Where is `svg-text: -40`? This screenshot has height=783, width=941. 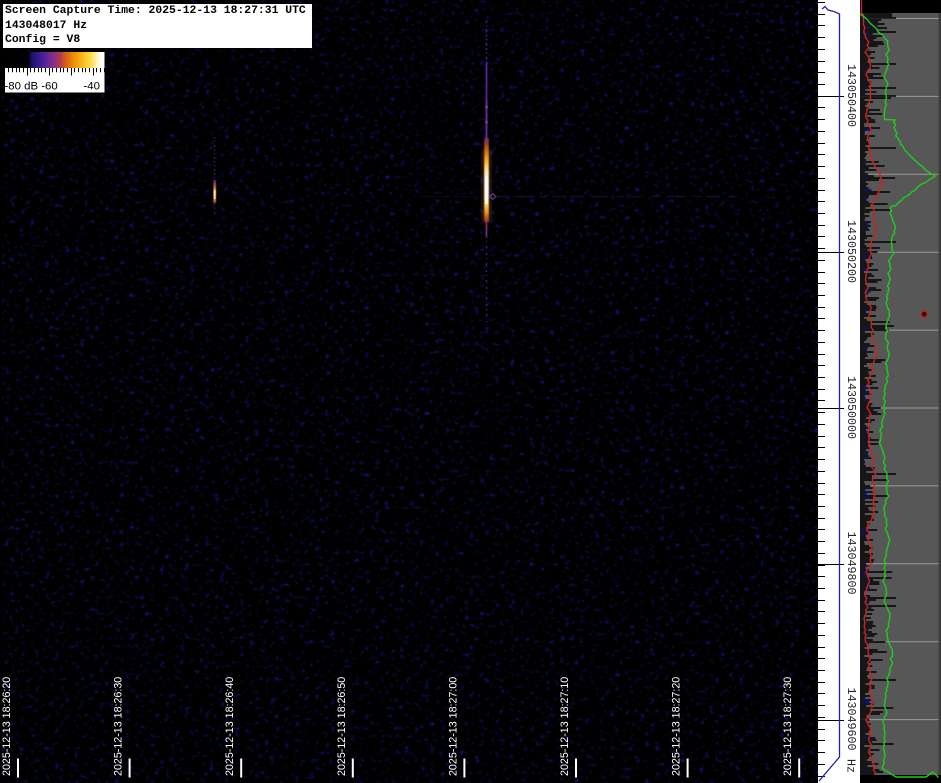
svg-text: -40 is located at coordinates (92, 87).